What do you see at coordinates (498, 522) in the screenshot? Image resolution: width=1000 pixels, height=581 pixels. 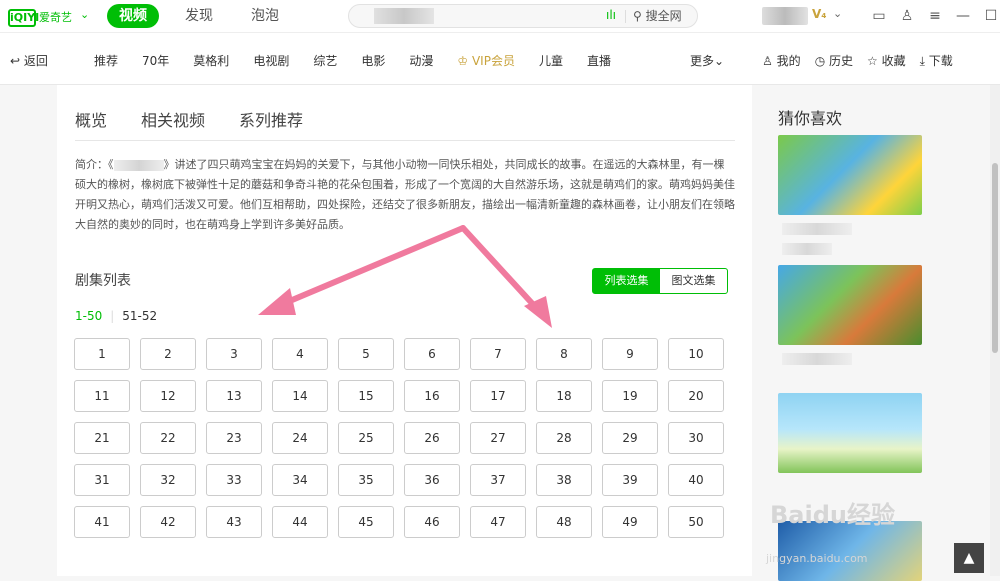 I see `episode-button: 47` at bounding box center [498, 522].